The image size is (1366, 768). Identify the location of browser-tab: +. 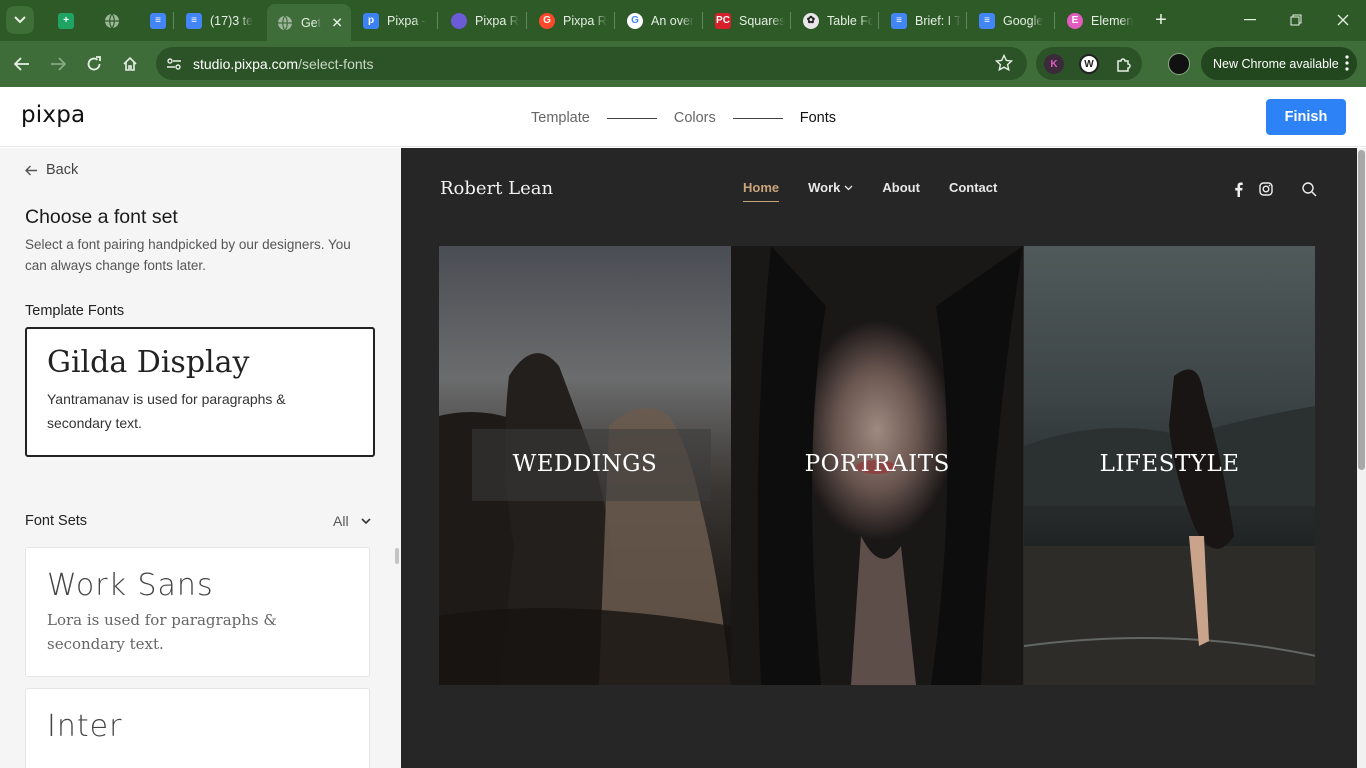
(61, 20).